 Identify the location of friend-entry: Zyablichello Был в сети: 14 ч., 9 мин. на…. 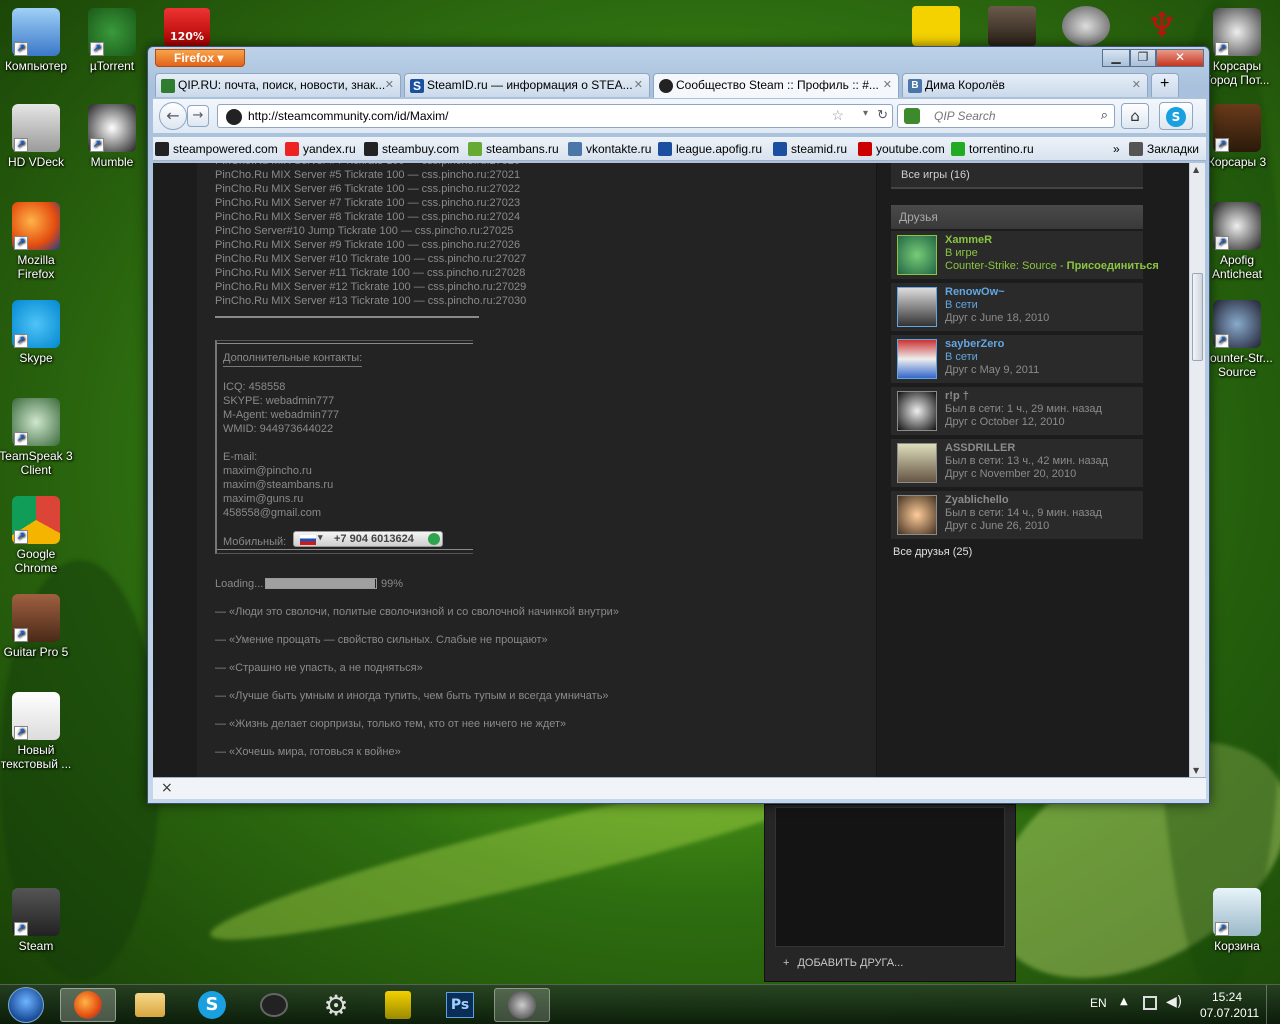
(1017, 515).